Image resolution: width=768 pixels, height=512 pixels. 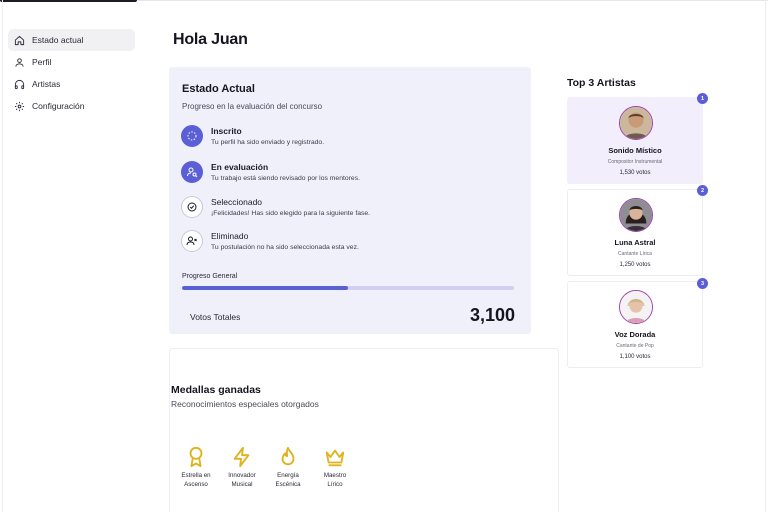 I want to click on gear-icon, so click(x=19, y=106).